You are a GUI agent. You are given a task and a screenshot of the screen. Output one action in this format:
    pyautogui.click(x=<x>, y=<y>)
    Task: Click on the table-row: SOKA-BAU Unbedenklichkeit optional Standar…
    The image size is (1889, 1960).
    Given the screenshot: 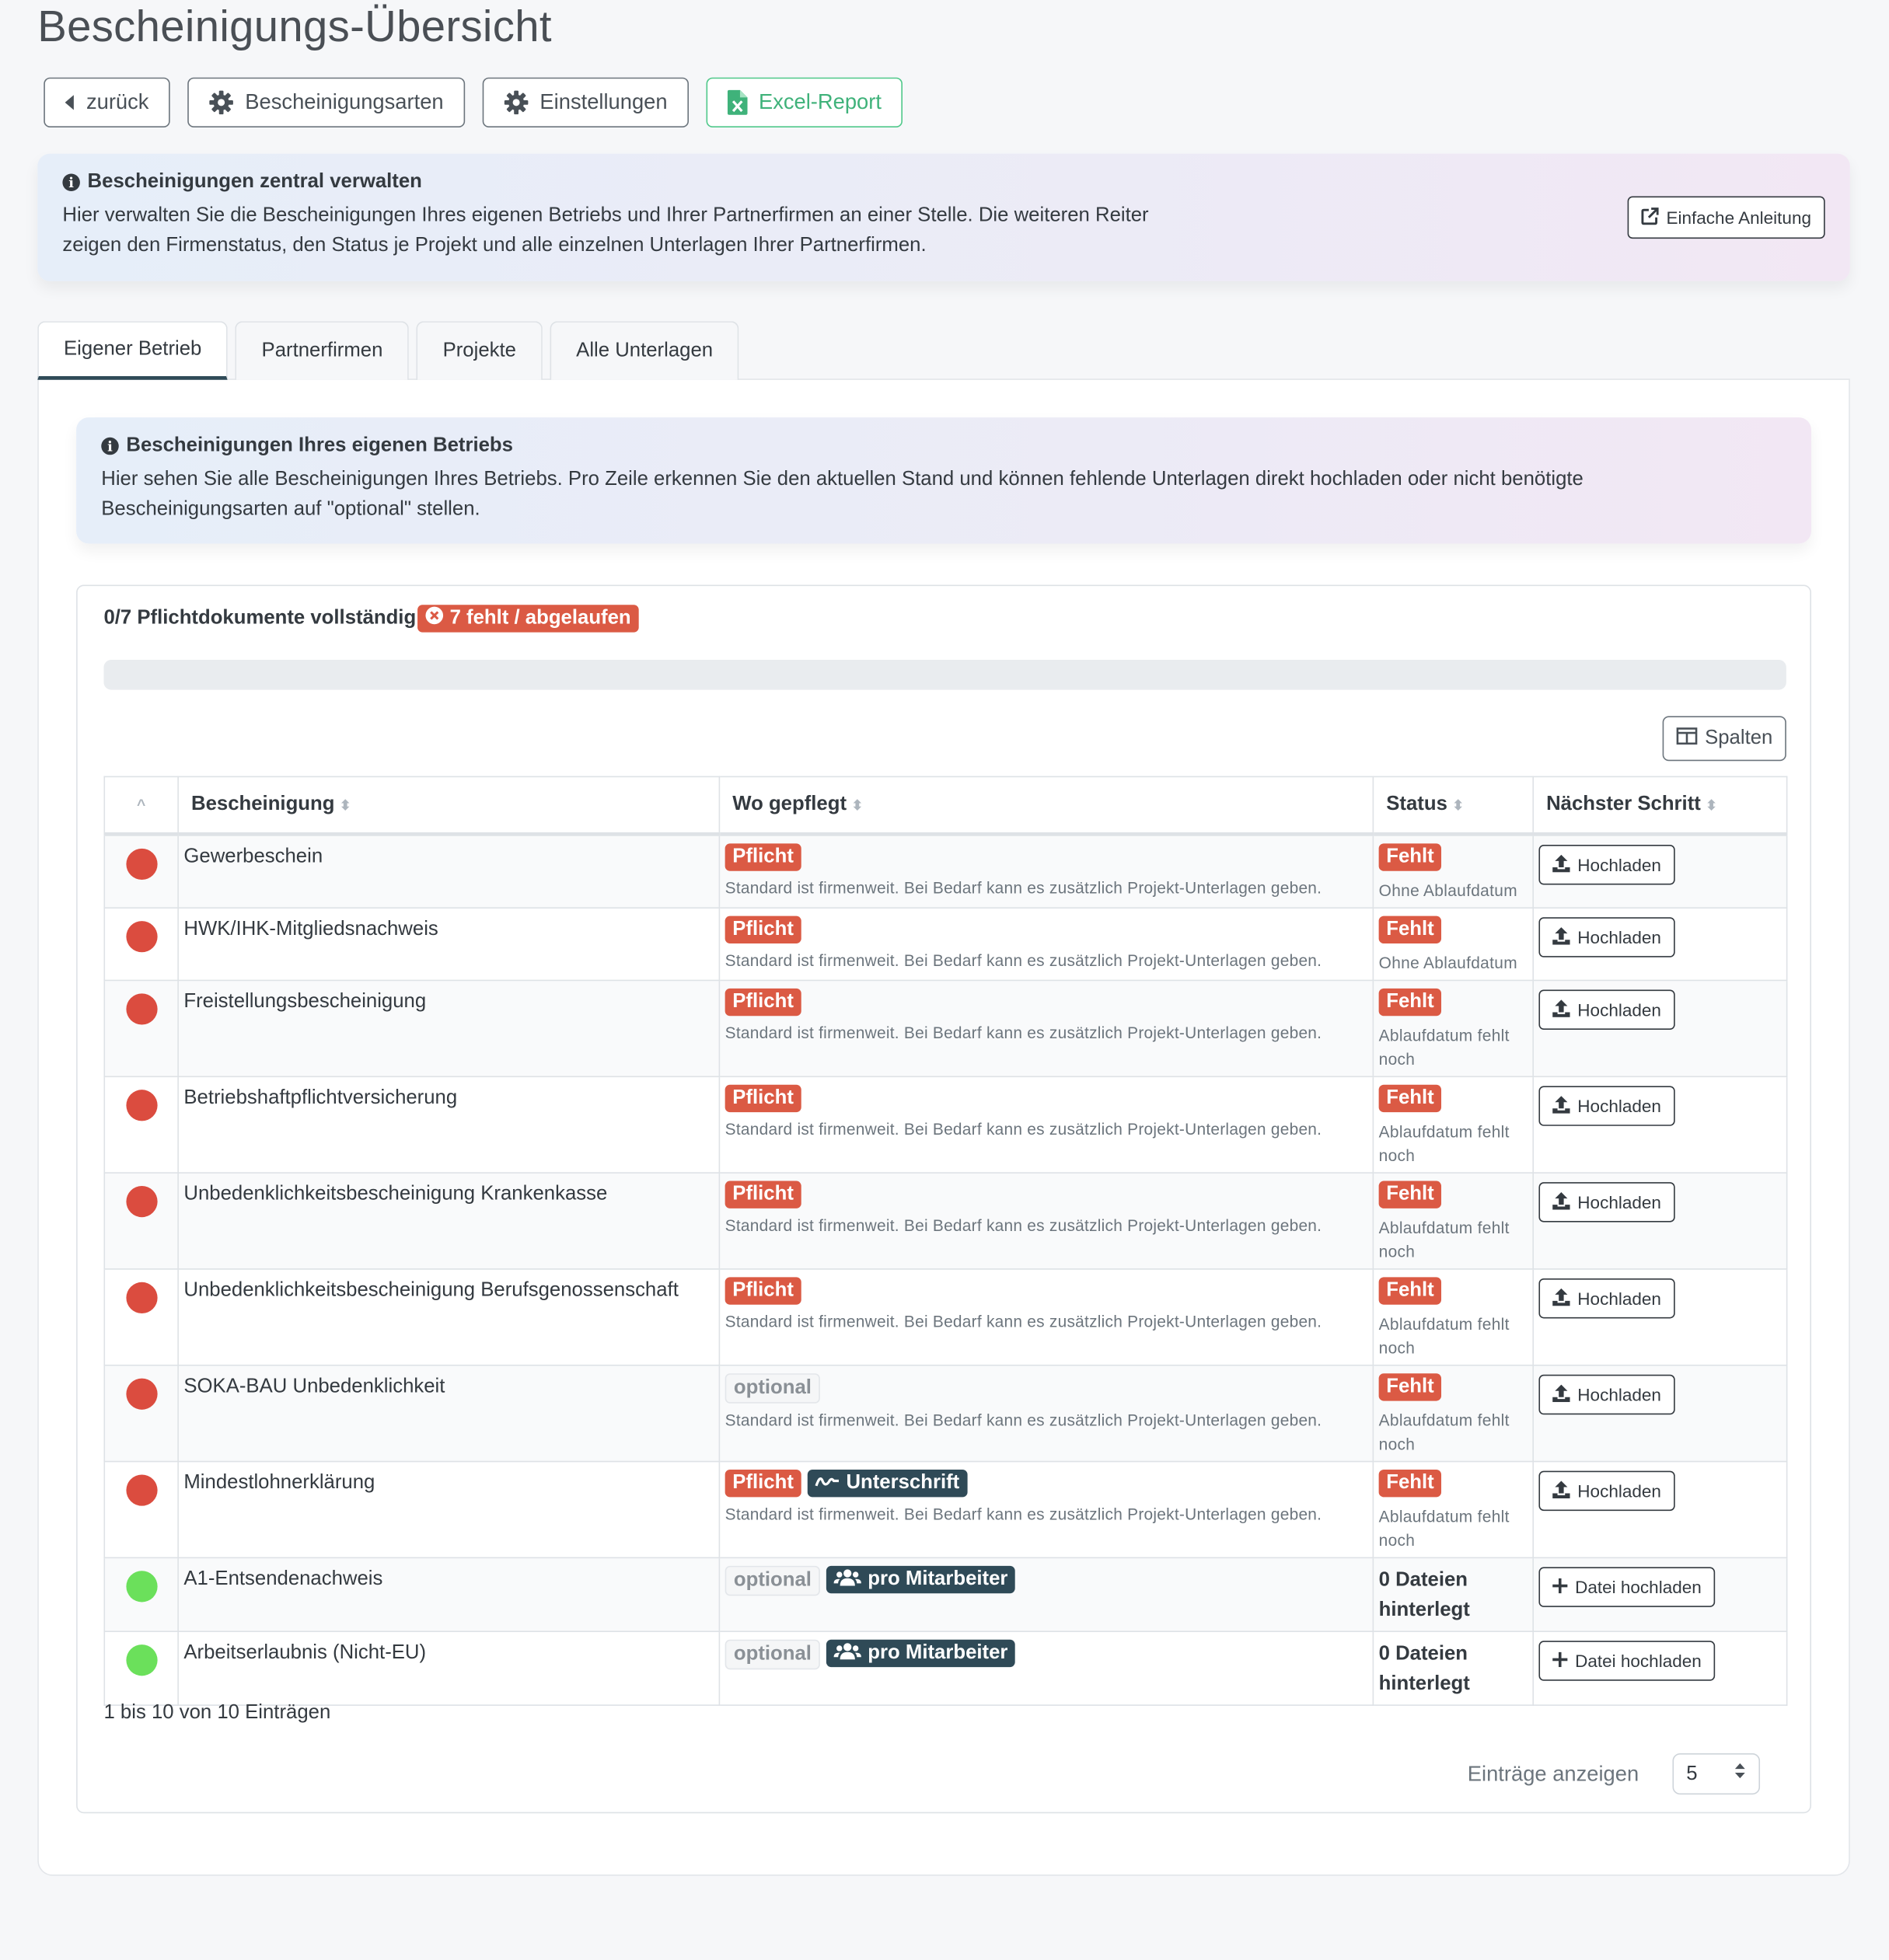 What is the action you would take?
    pyautogui.click(x=946, y=1413)
    